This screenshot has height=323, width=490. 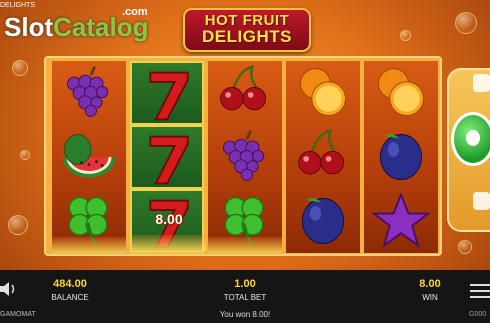 I want to click on win-display: 8.00 WIN, so click(x=430, y=290).